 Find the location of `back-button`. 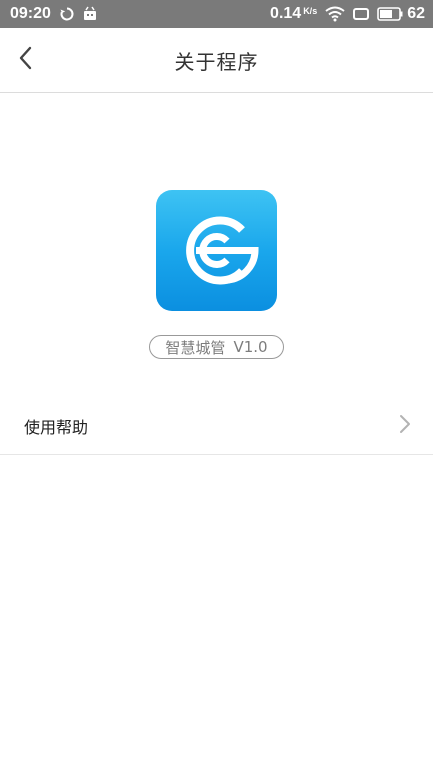

back-button is located at coordinates (25, 60).